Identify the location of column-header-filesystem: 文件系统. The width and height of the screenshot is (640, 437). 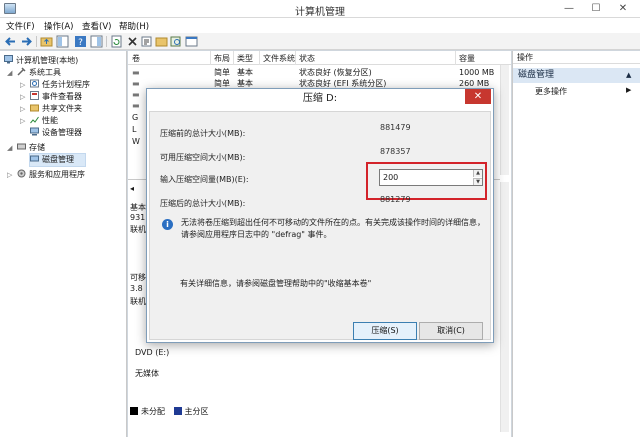
(279, 58).